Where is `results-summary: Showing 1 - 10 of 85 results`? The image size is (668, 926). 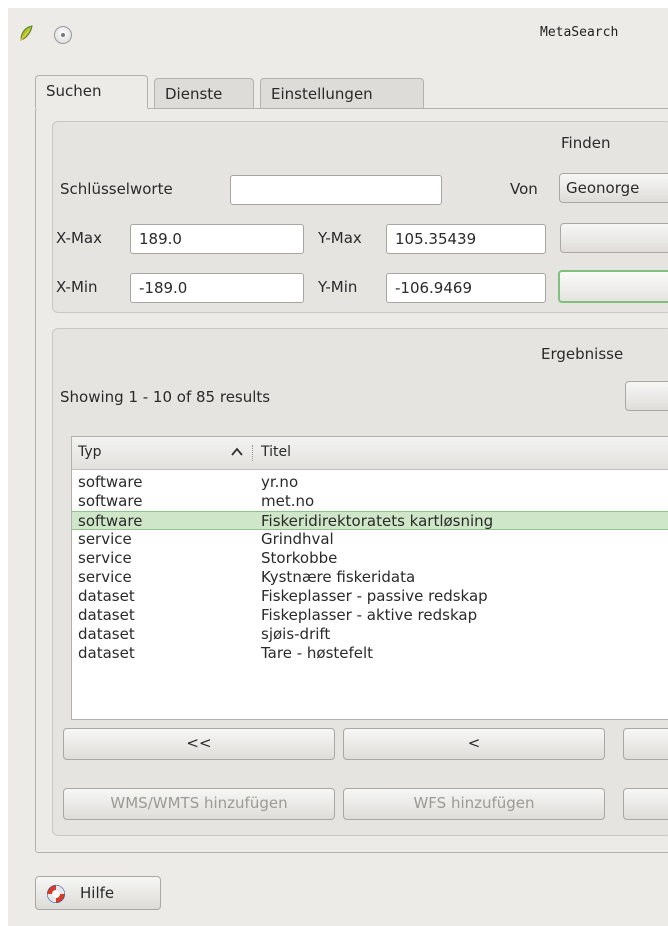 results-summary: Showing 1 - 10 of 85 results is located at coordinates (165, 397).